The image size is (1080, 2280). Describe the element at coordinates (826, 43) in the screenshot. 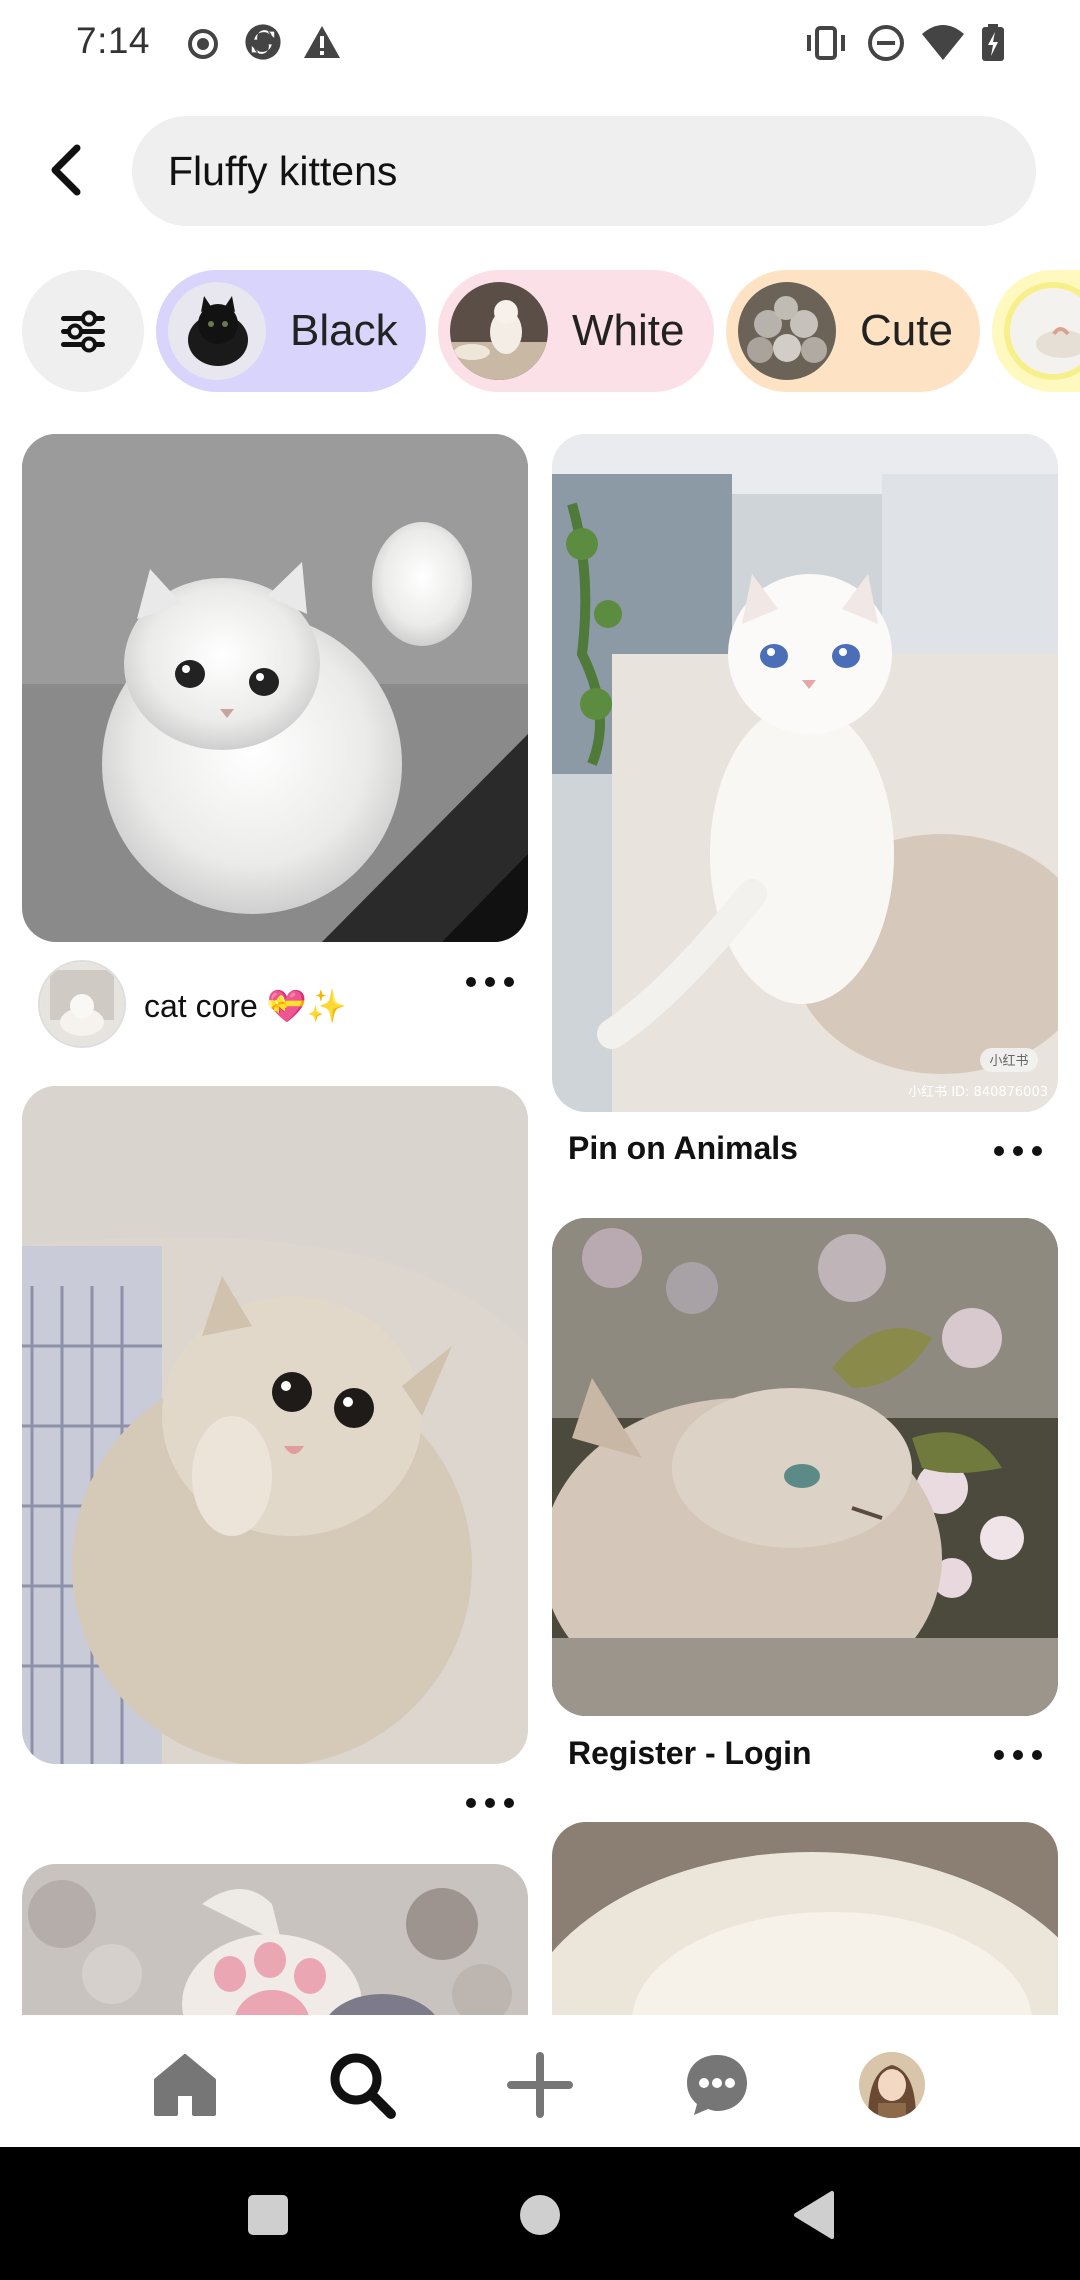

I see `vibrate-icon` at that location.